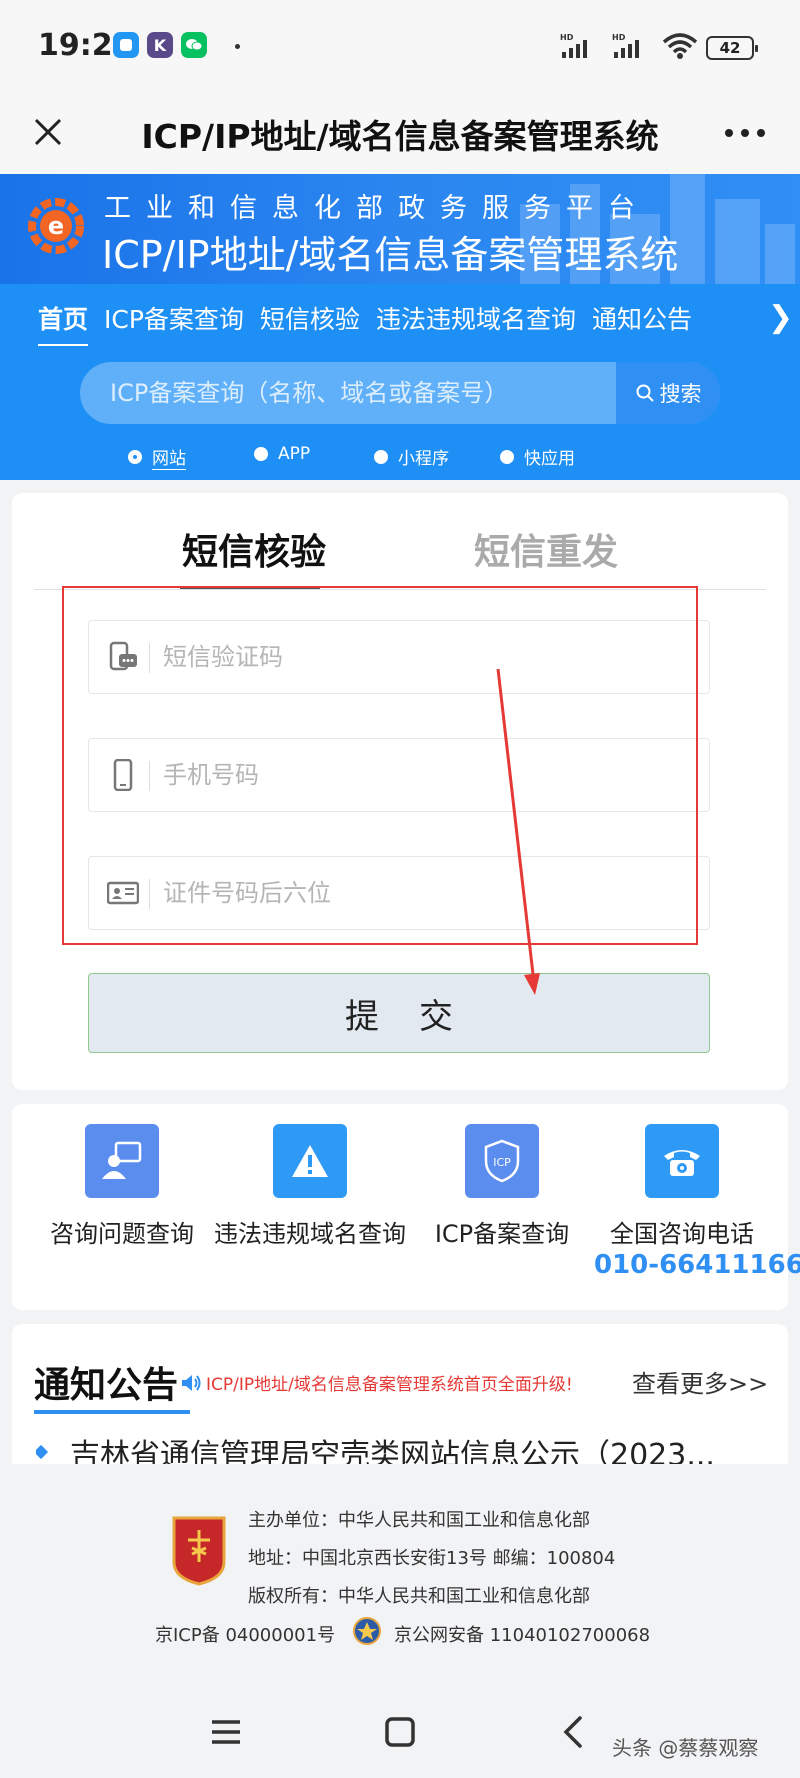 This screenshot has height=1778, width=800. I want to click on hotline-number: 010-66411166, so click(697, 1265).